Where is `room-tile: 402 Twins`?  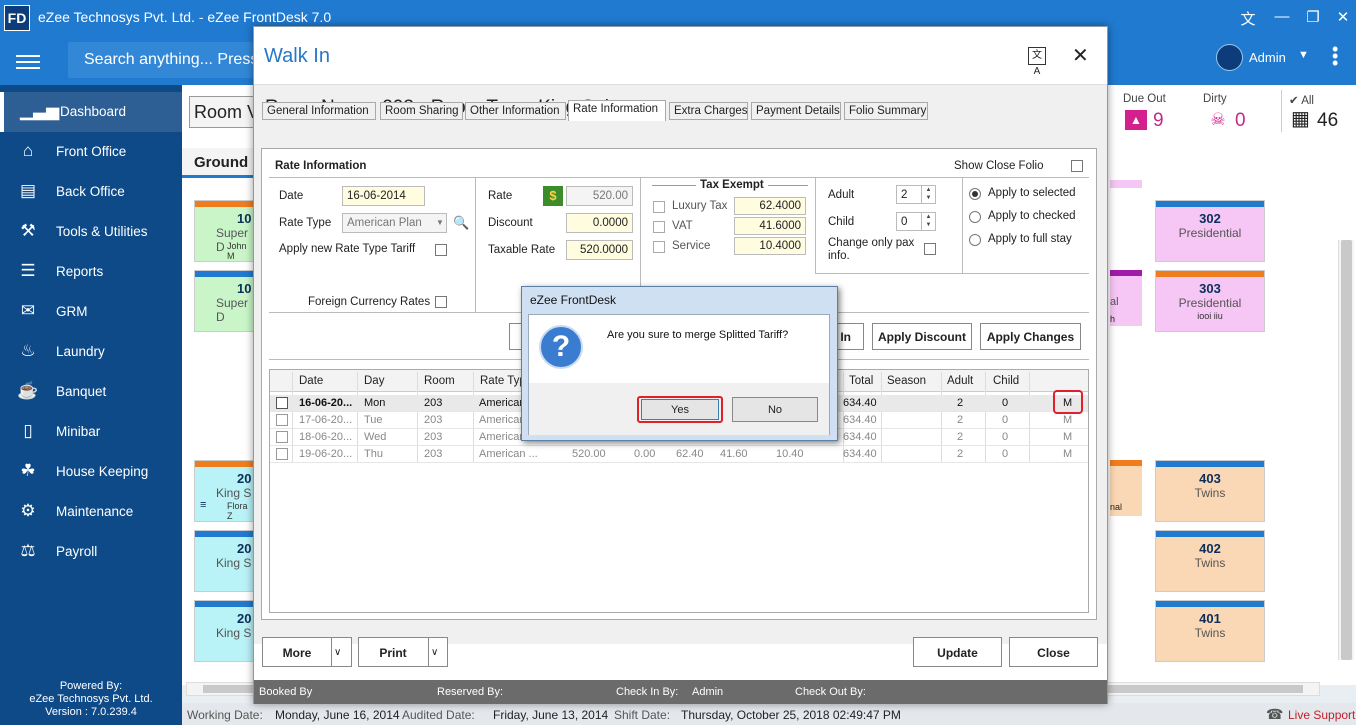 room-tile: 402 Twins is located at coordinates (1210, 561).